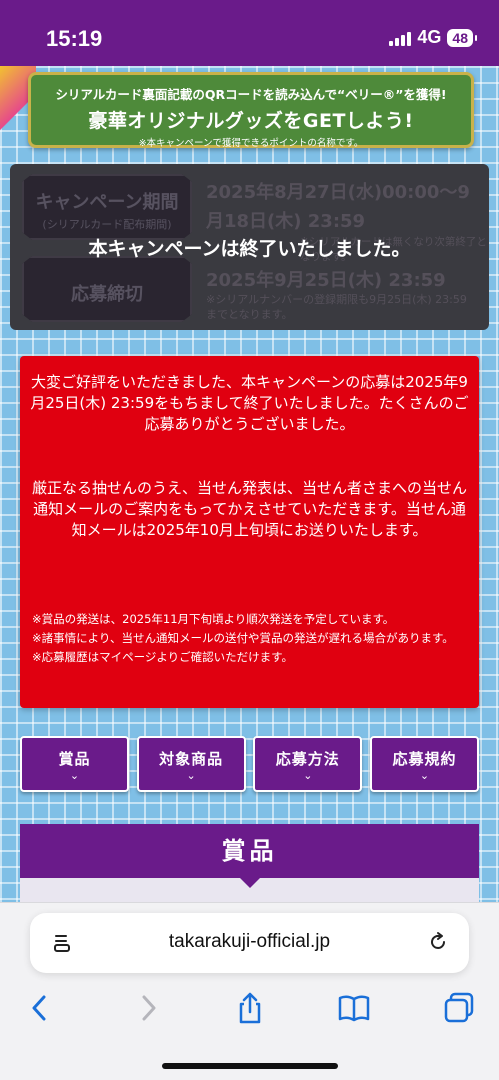 The width and height of the screenshot is (499, 1080). Describe the element at coordinates (147, 1008) in the screenshot. I see `forward-icon` at that location.